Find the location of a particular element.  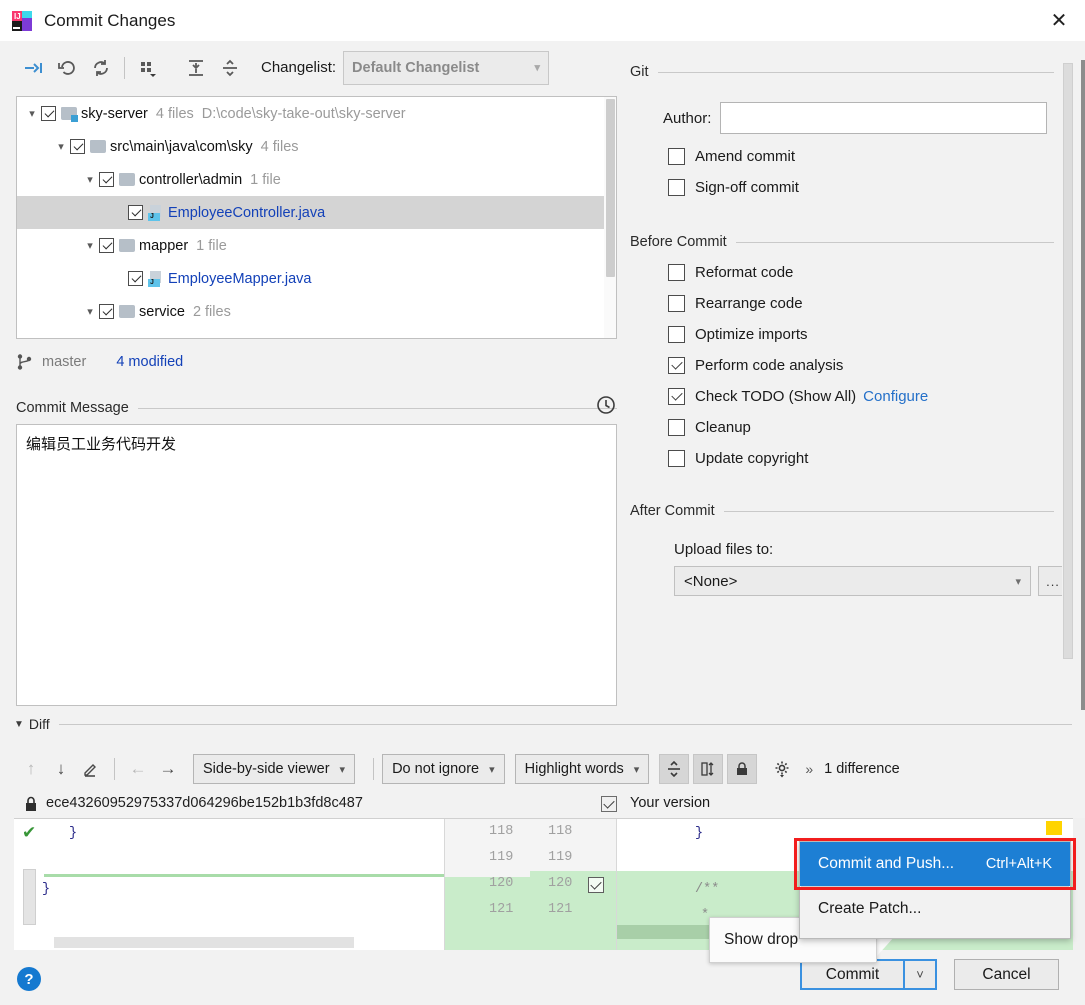

before-commit-option: Optimize imports is located at coordinates (869, 334).